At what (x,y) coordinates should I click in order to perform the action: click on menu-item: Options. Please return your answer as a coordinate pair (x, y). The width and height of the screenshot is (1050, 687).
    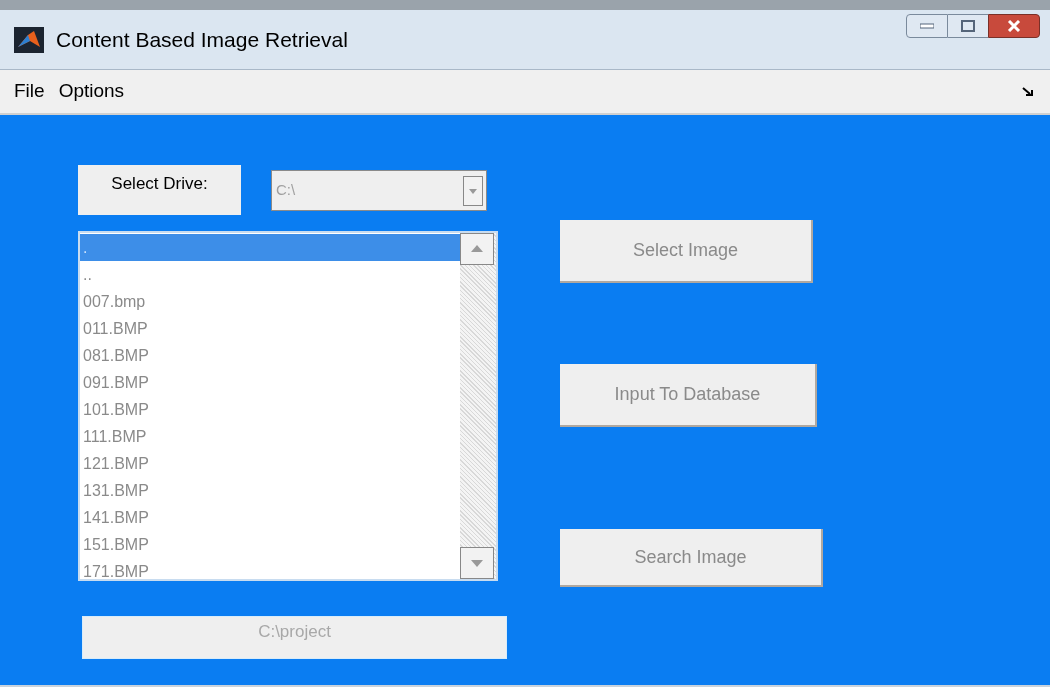
    Looking at the image, I should click on (91, 91).